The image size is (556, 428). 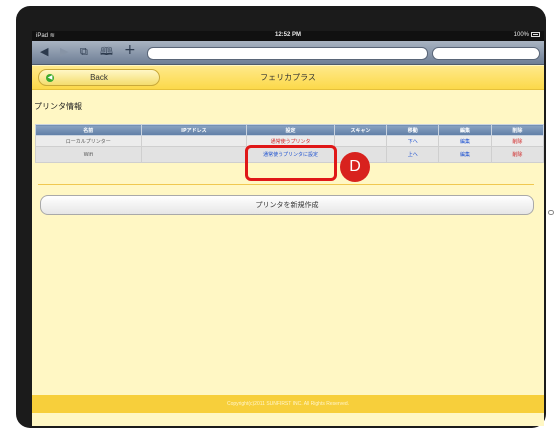 What do you see at coordinates (551, 212) in the screenshot?
I see `side-switch-icon` at bounding box center [551, 212].